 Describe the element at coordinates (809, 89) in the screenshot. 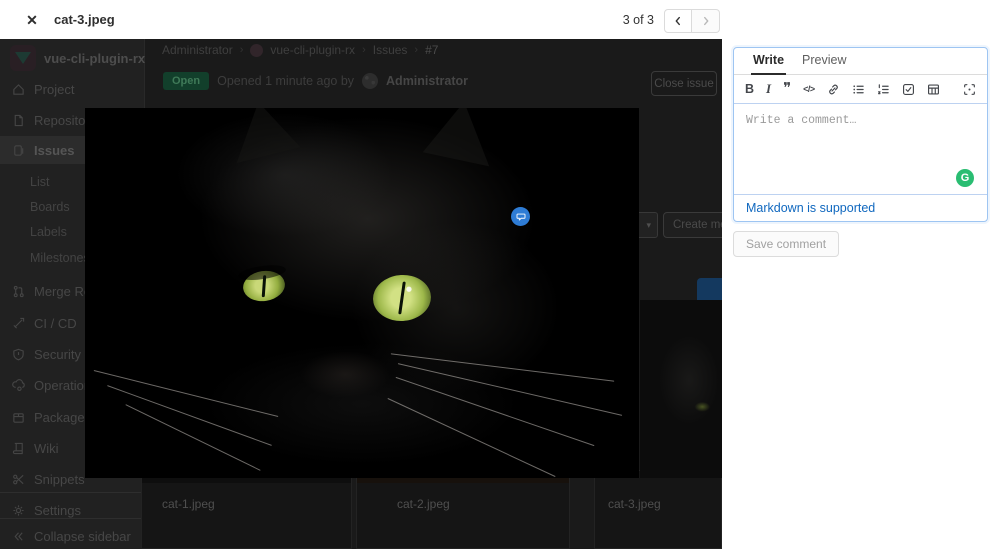

I see `code-icon: </>` at that location.